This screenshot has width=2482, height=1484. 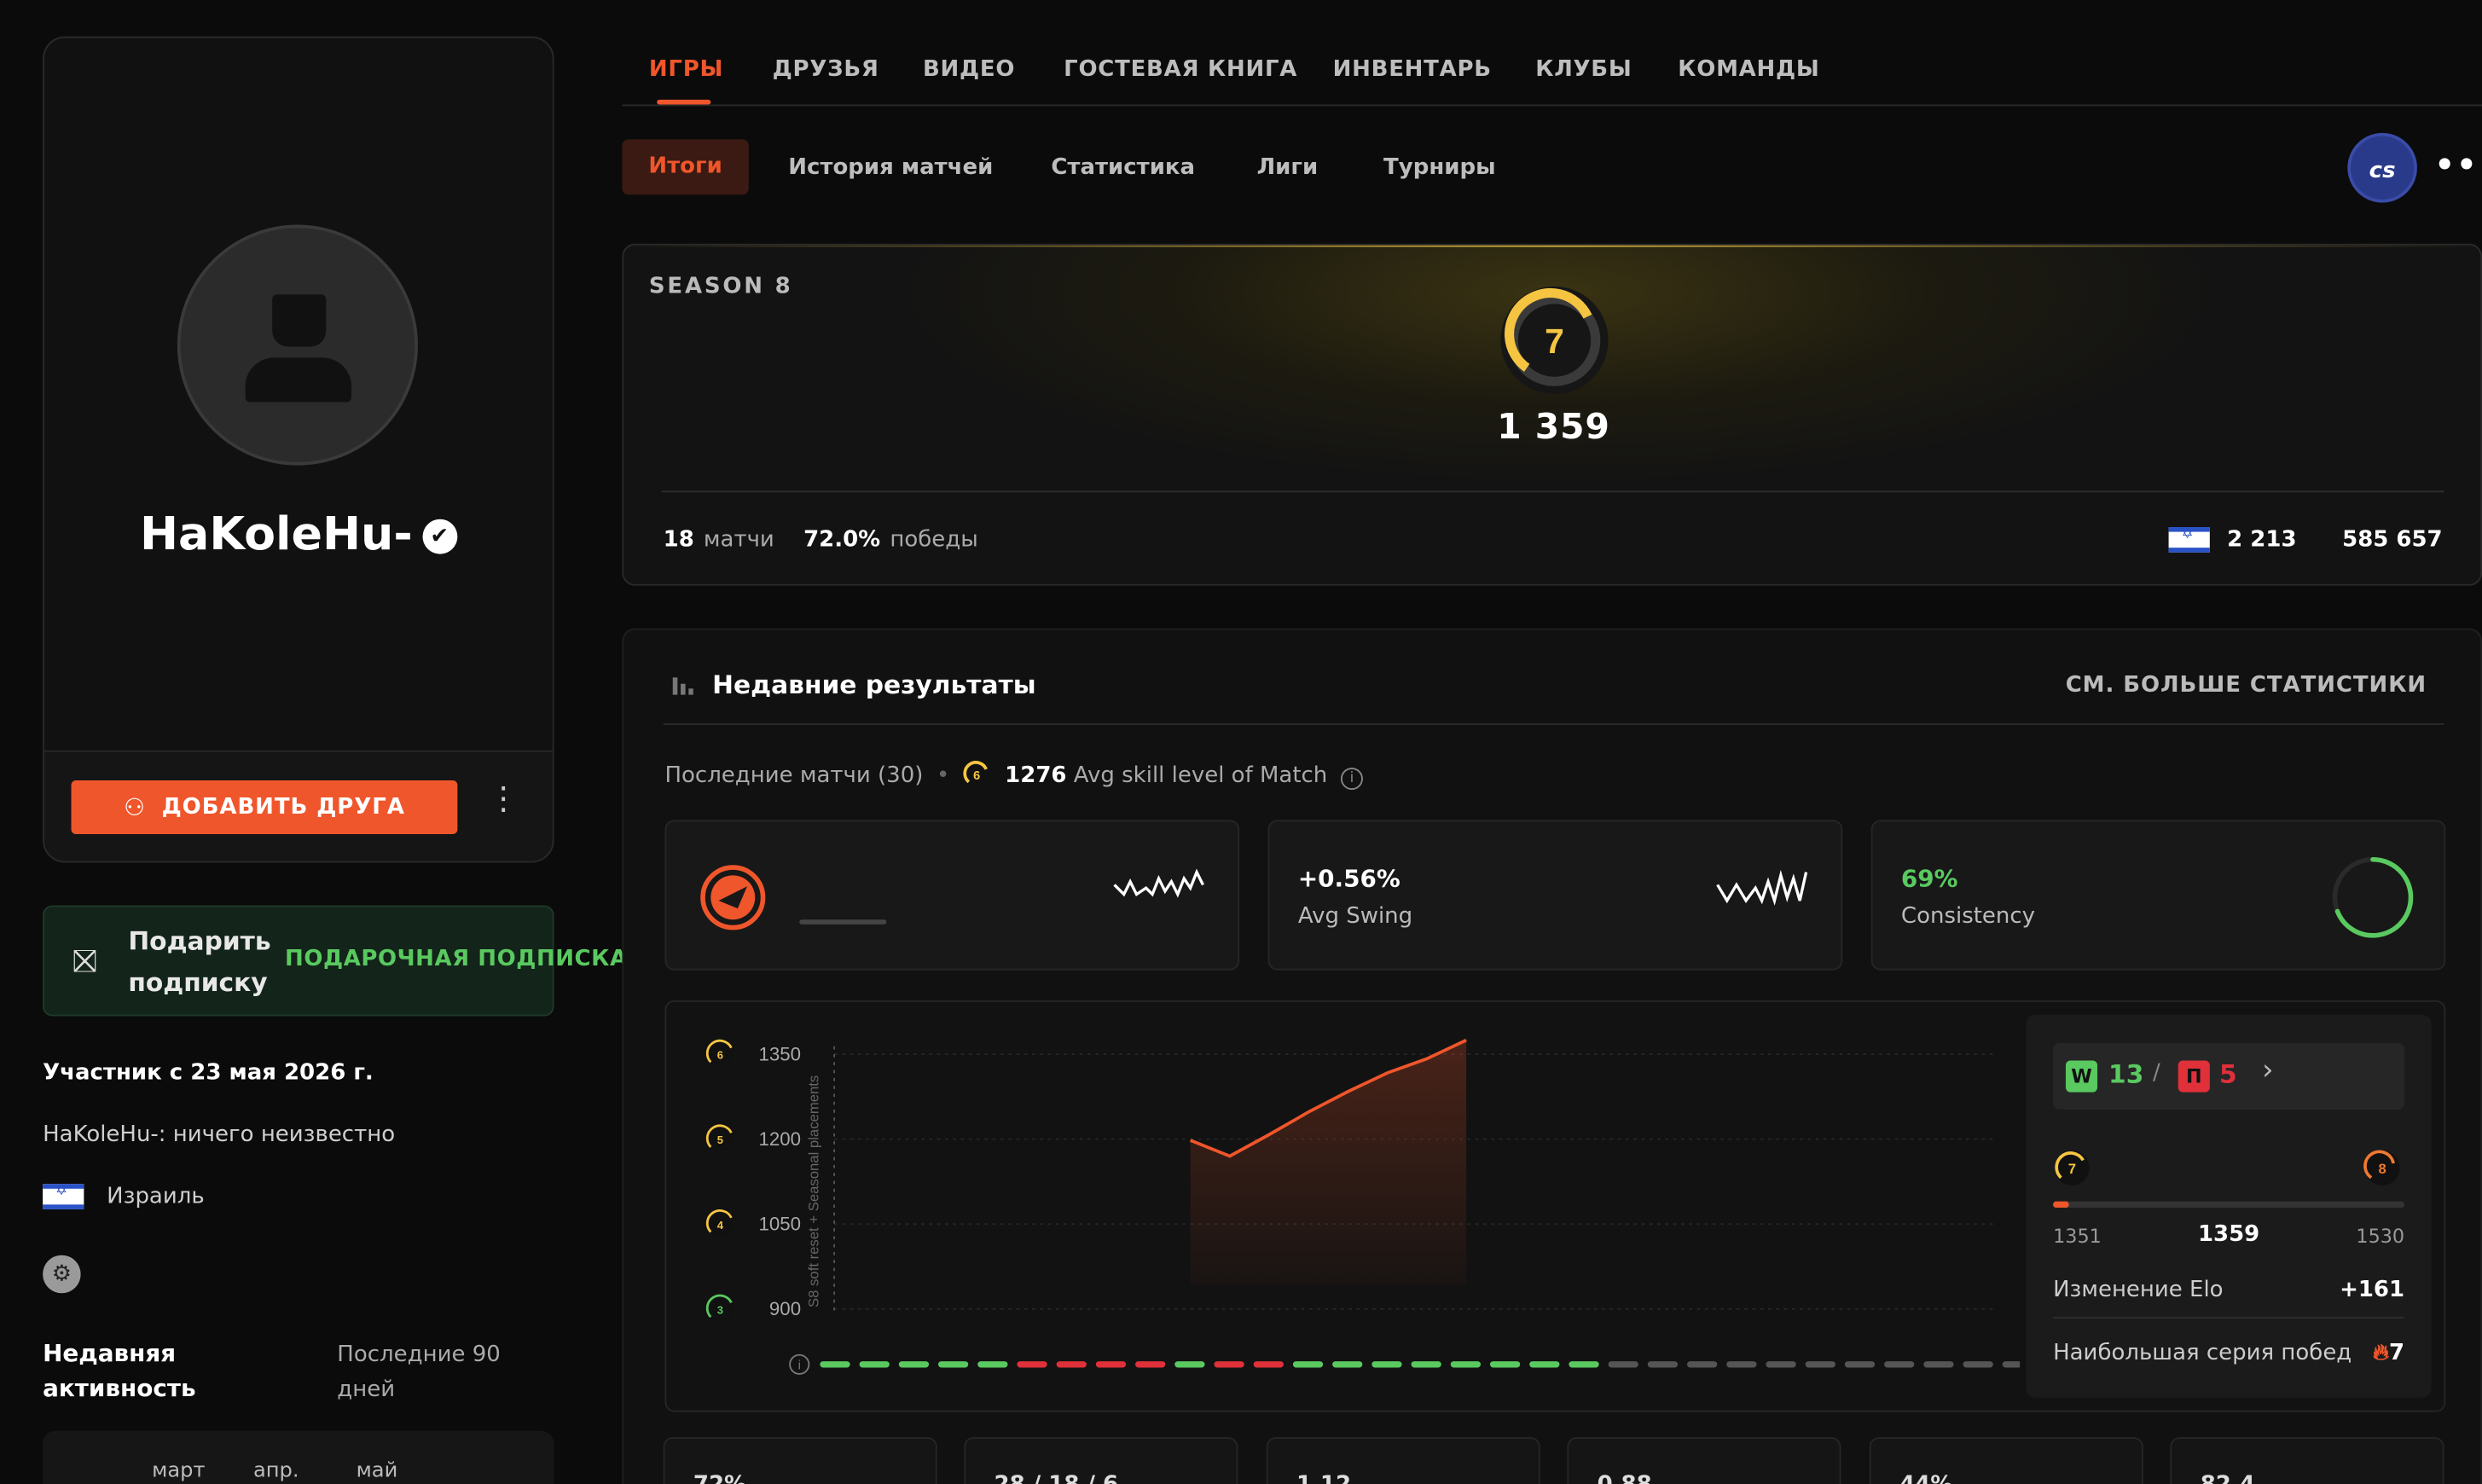 I want to click on consistency-label: Consistency, so click(x=1968, y=916).